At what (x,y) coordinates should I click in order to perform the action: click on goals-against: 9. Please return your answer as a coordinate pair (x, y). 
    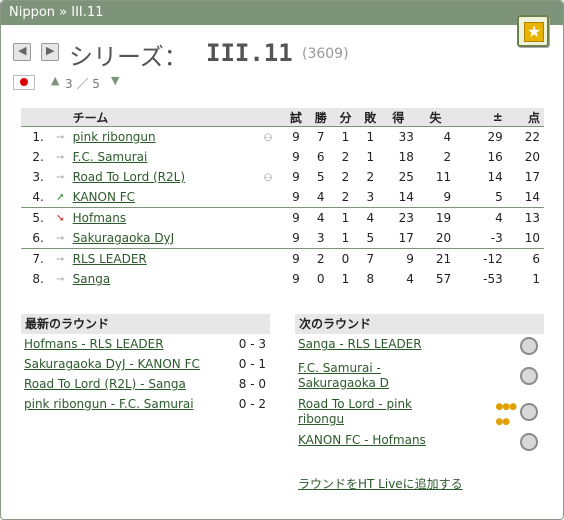
    Looking at the image, I should click on (447, 197).